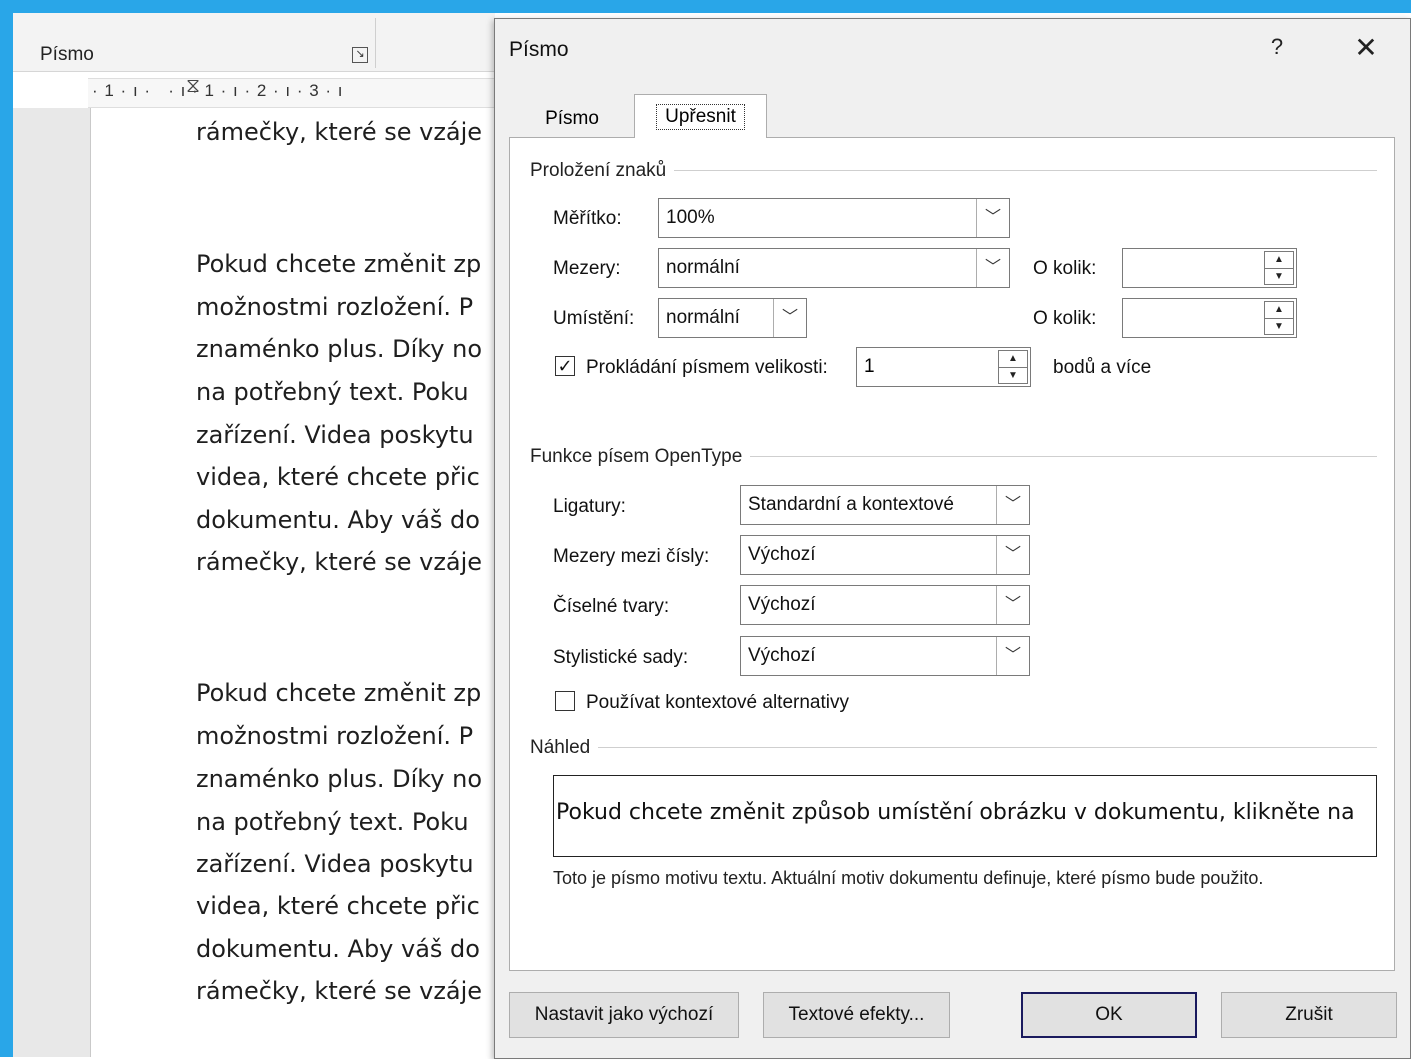 This screenshot has height=1059, width=1411. What do you see at coordinates (953, 747) in the screenshot?
I see `section-divider` at bounding box center [953, 747].